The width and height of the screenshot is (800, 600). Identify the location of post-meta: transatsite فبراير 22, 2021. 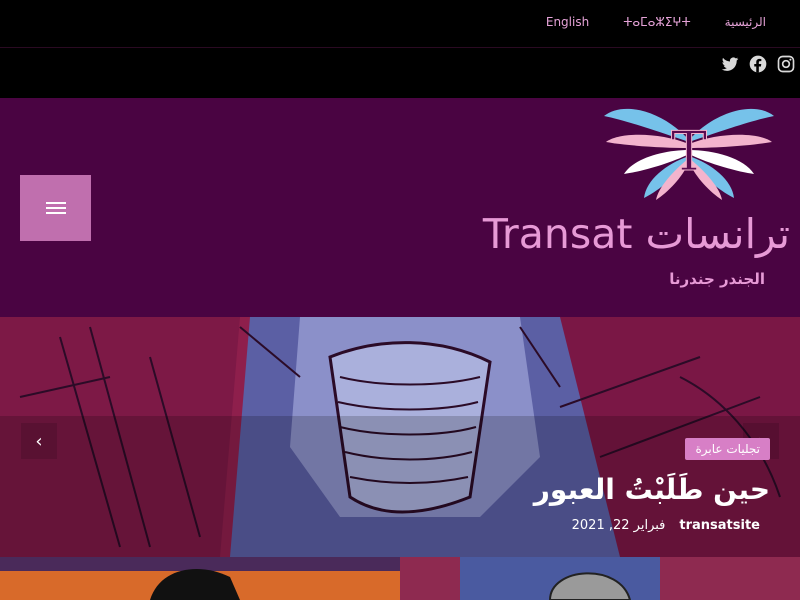
(666, 525).